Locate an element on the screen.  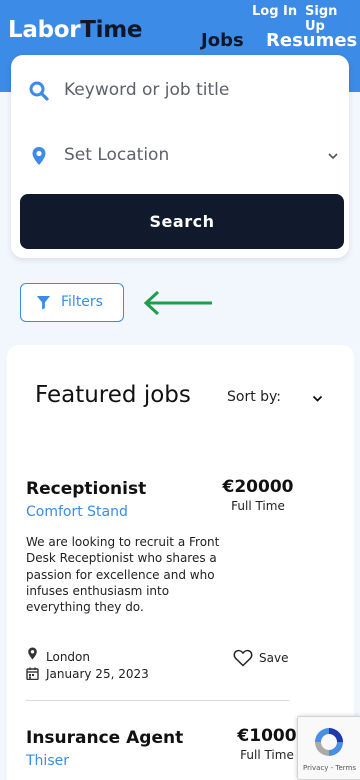
filters-button: Filters is located at coordinates (72, 302).